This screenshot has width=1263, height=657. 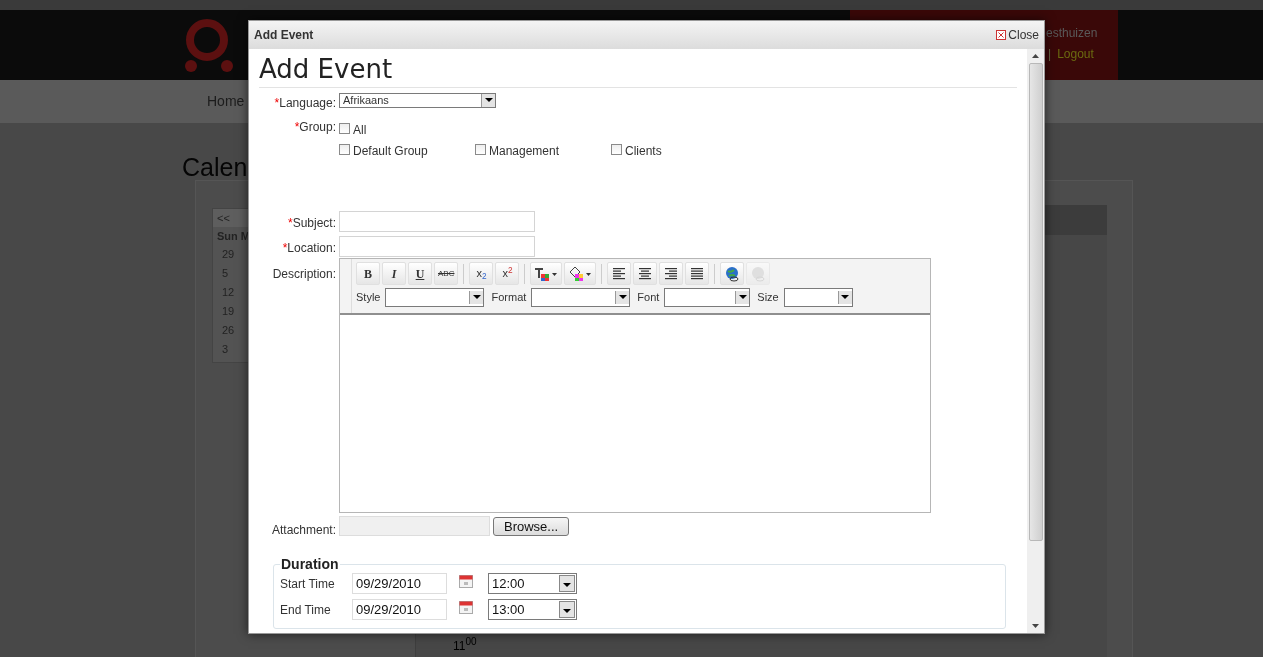 I want to click on checkbox-label: Clients, so click(x=643, y=151).